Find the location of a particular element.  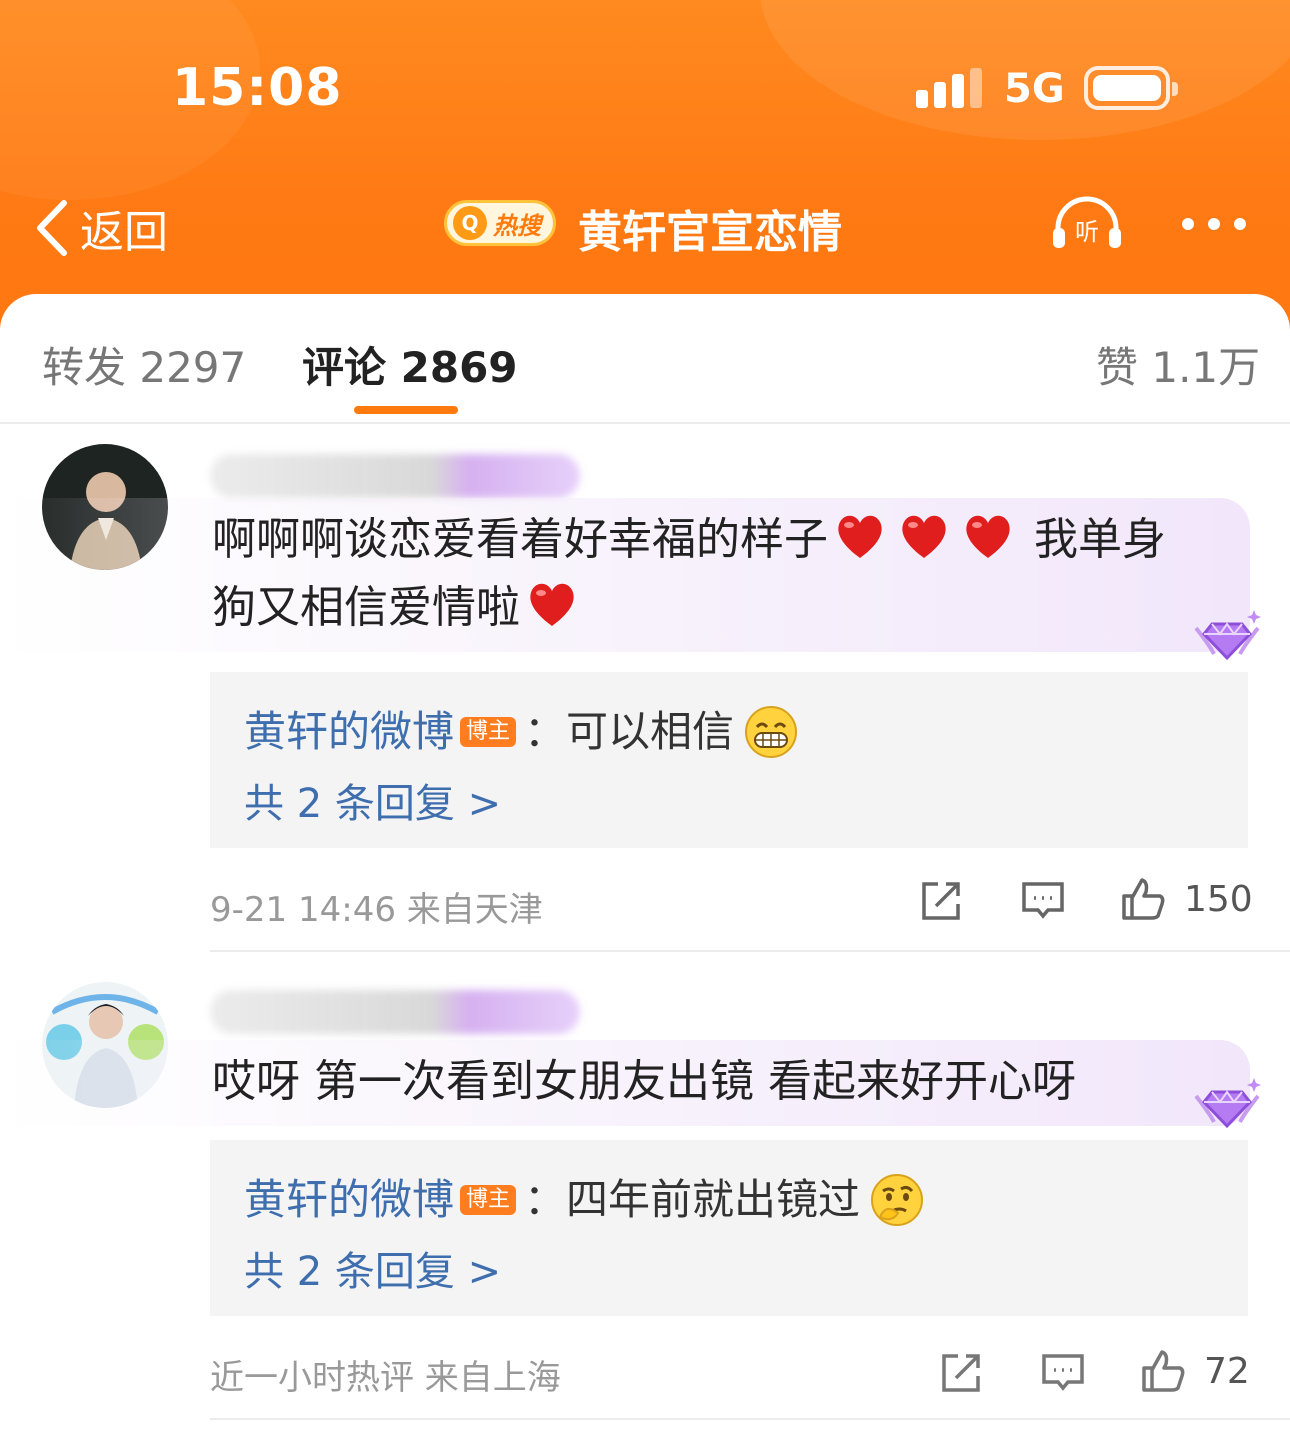

comment-meta: 近一小时热评 来自上海 is located at coordinates (385, 1378).